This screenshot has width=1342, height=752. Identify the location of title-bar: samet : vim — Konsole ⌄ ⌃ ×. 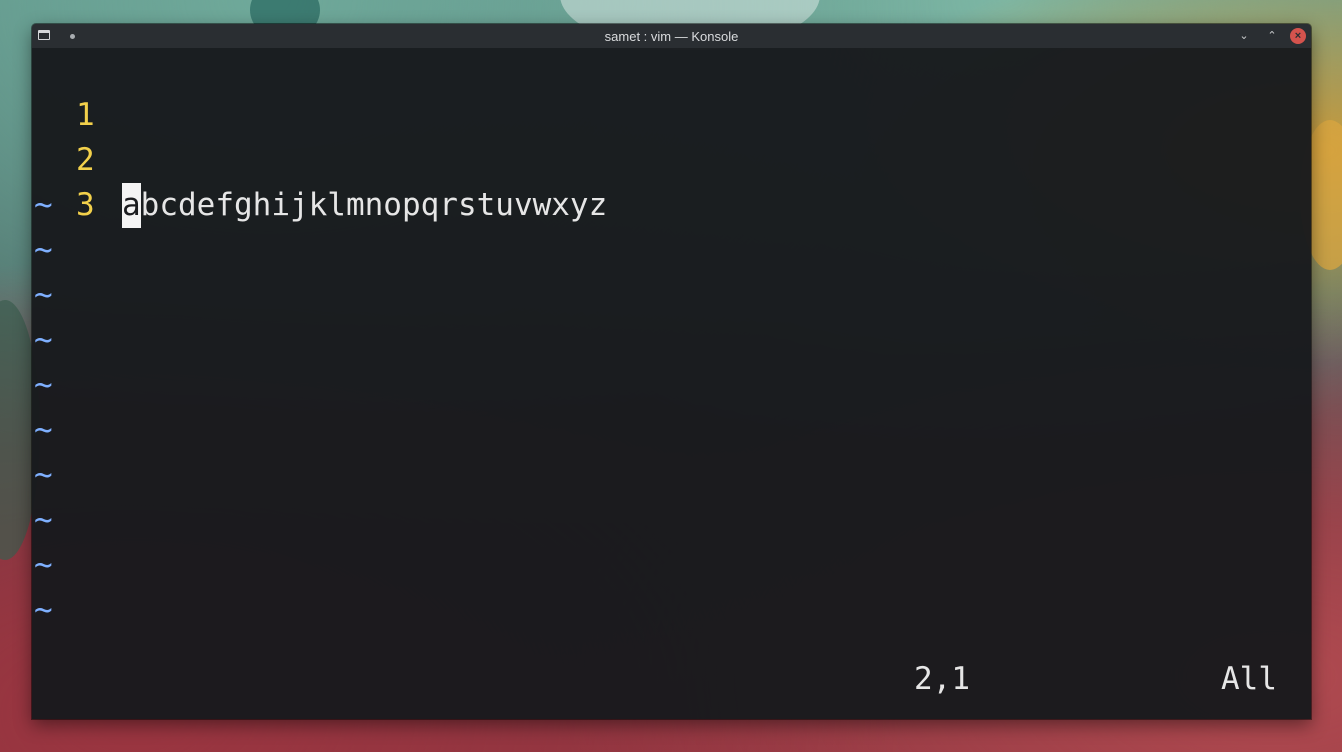
(671, 36).